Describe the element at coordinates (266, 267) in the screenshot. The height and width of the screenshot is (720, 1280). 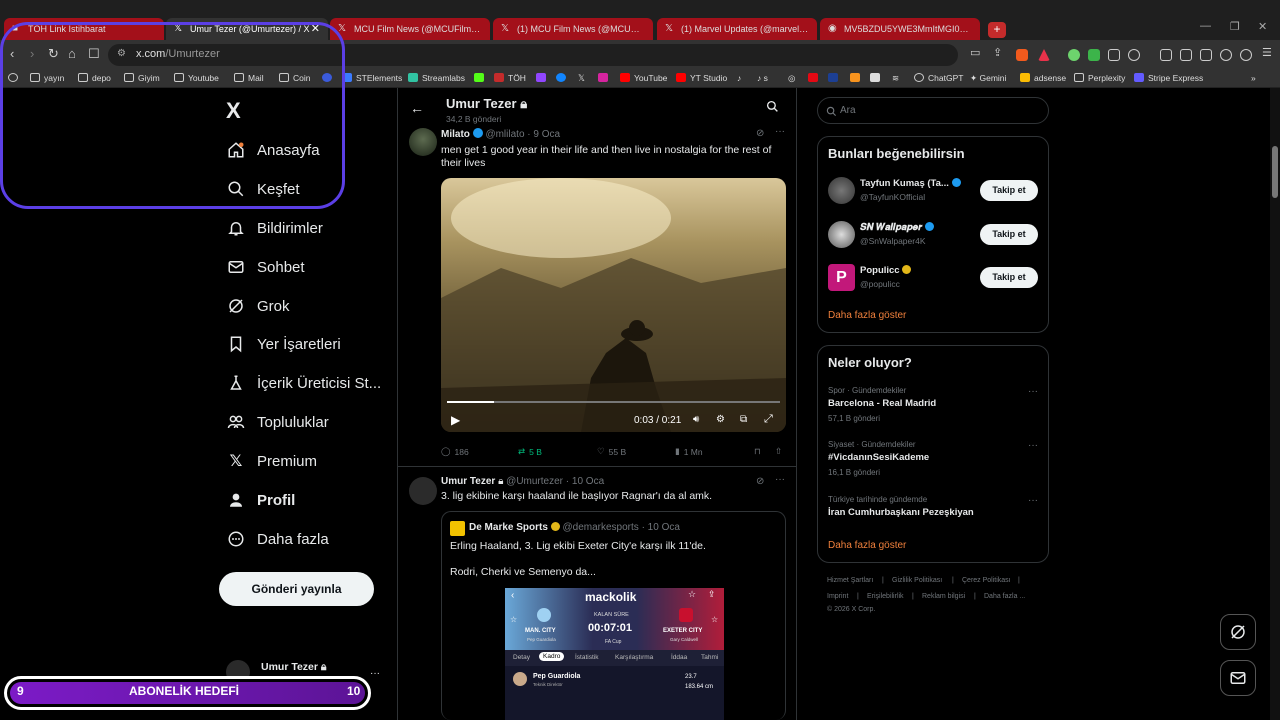
I see `sidebar-item-messages: Sohbet` at that location.